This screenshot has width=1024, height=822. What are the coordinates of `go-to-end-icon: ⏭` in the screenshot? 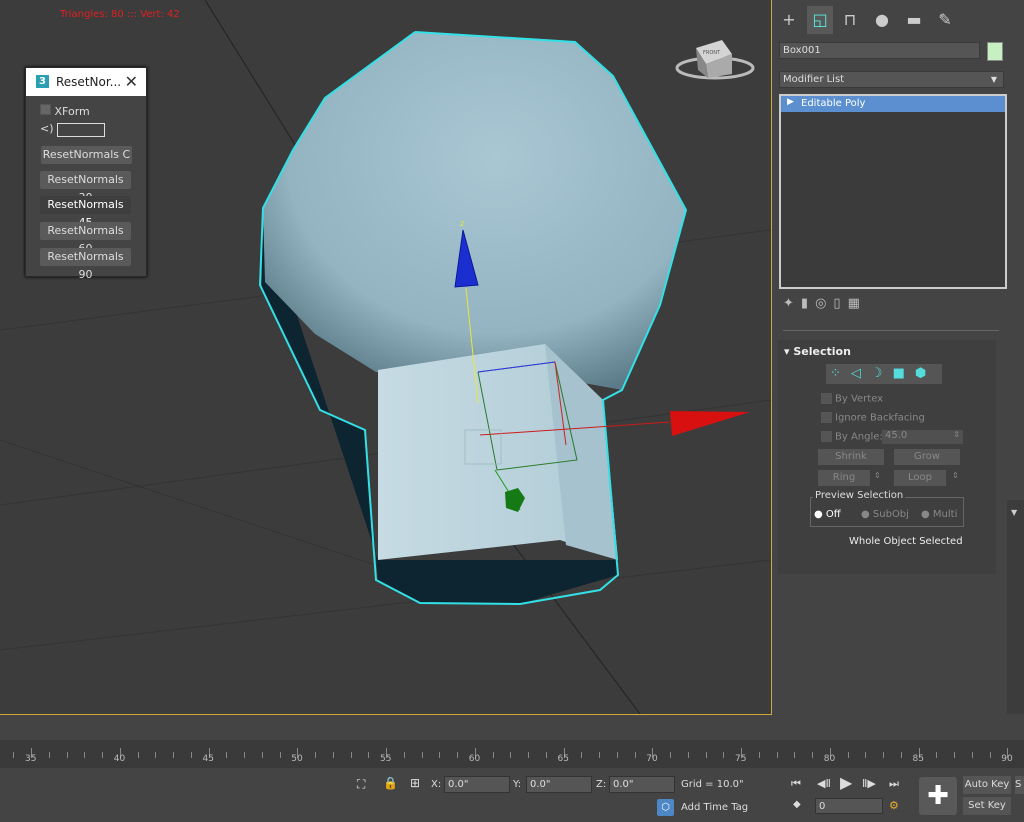 It's located at (894, 784).